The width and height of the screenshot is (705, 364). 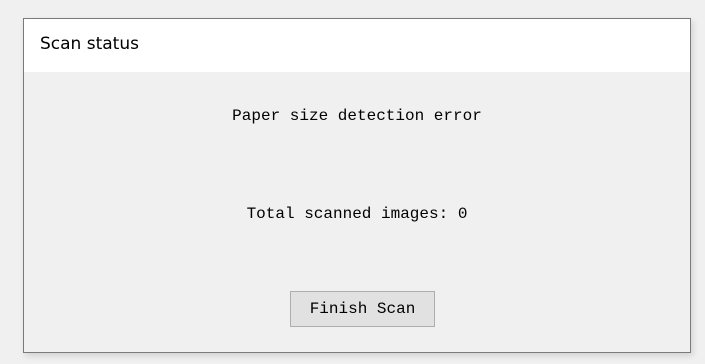 What do you see at coordinates (357, 116) in the screenshot?
I see `error-message: Paper size detection error` at bounding box center [357, 116].